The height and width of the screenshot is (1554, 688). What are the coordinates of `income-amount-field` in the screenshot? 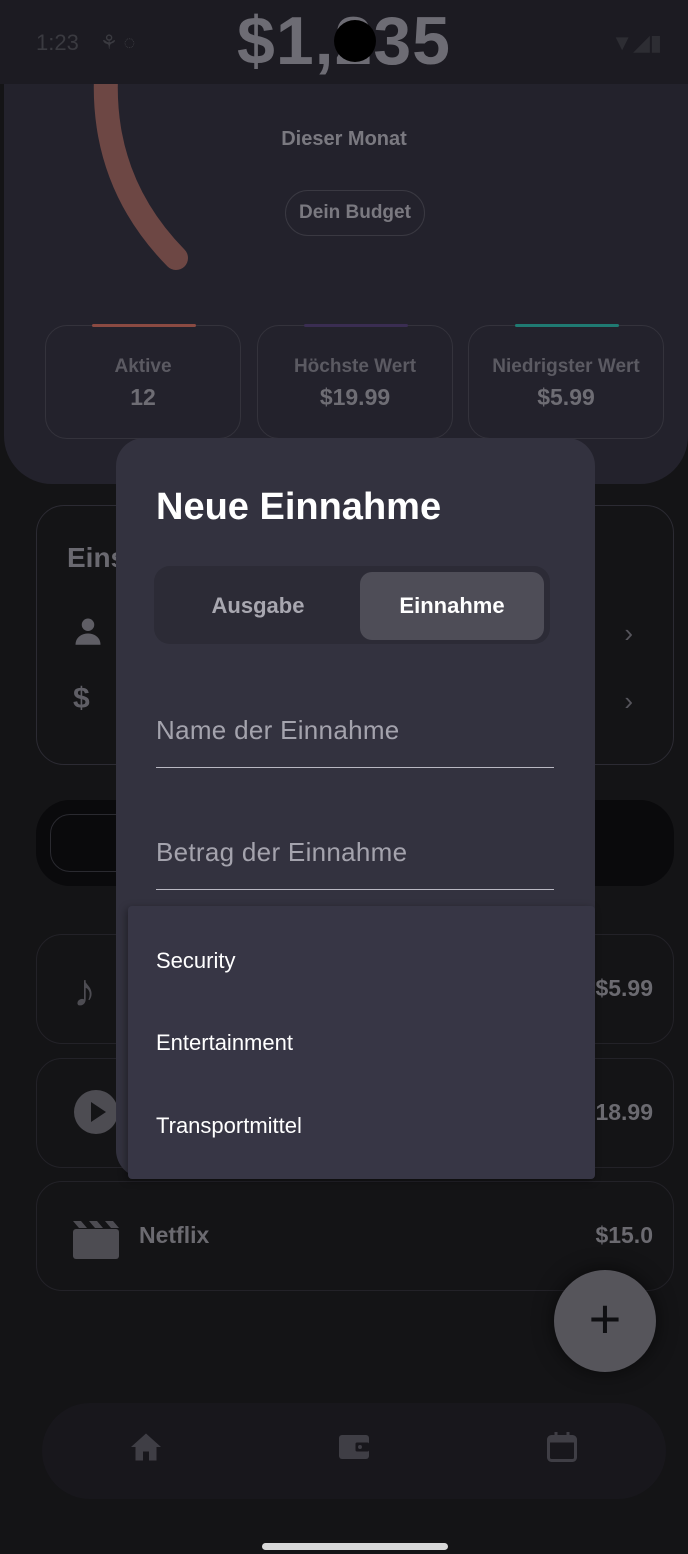 It's located at (355, 849).